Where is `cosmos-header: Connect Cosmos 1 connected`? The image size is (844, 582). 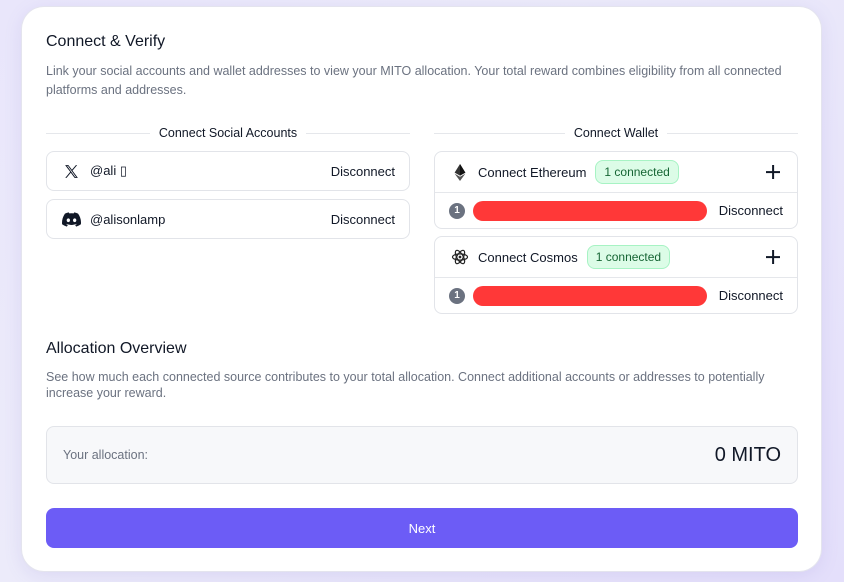
cosmos-header: Connect Cosmos 1 connected is located at coordinates (616, 257).